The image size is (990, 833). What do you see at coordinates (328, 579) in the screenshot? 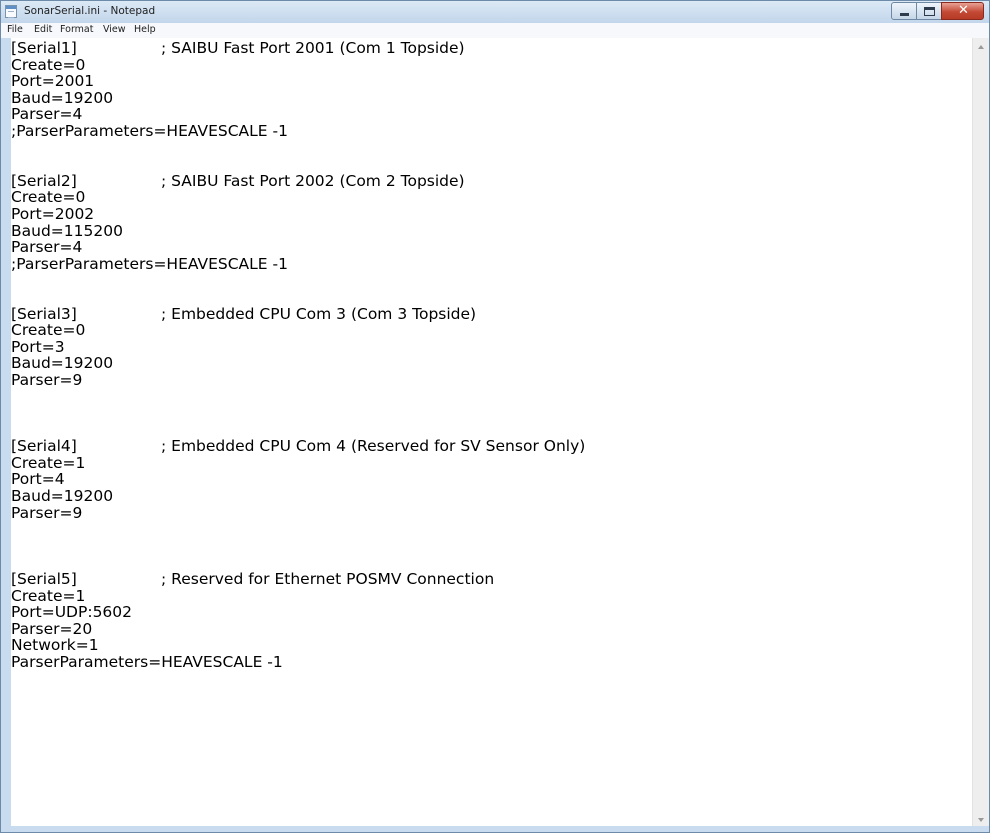
I see `section-comment: ; Reserved for Ethernet POSMV Connection` at bounding box center [328, 579].